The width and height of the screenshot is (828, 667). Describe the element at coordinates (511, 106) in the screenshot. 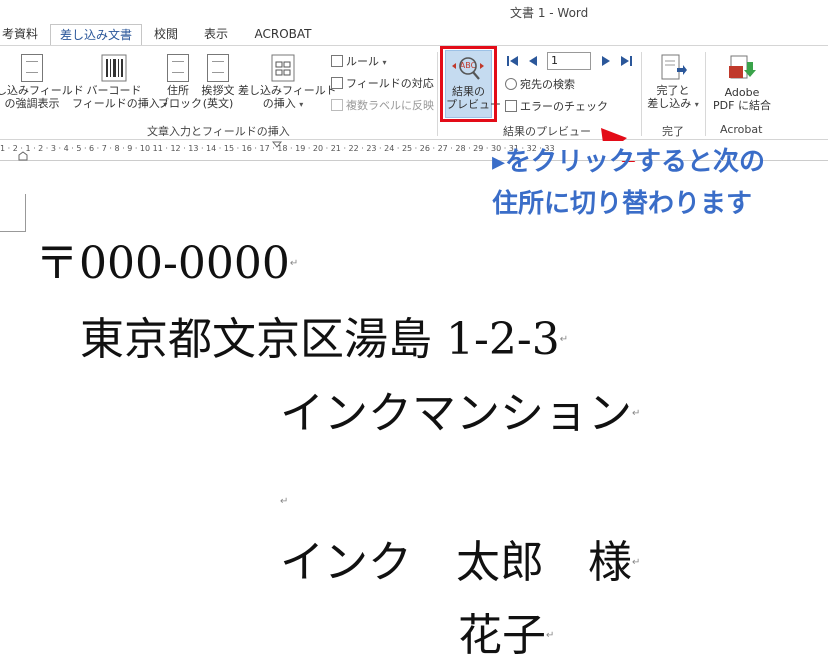

I see `check-errors-icon` at that location.